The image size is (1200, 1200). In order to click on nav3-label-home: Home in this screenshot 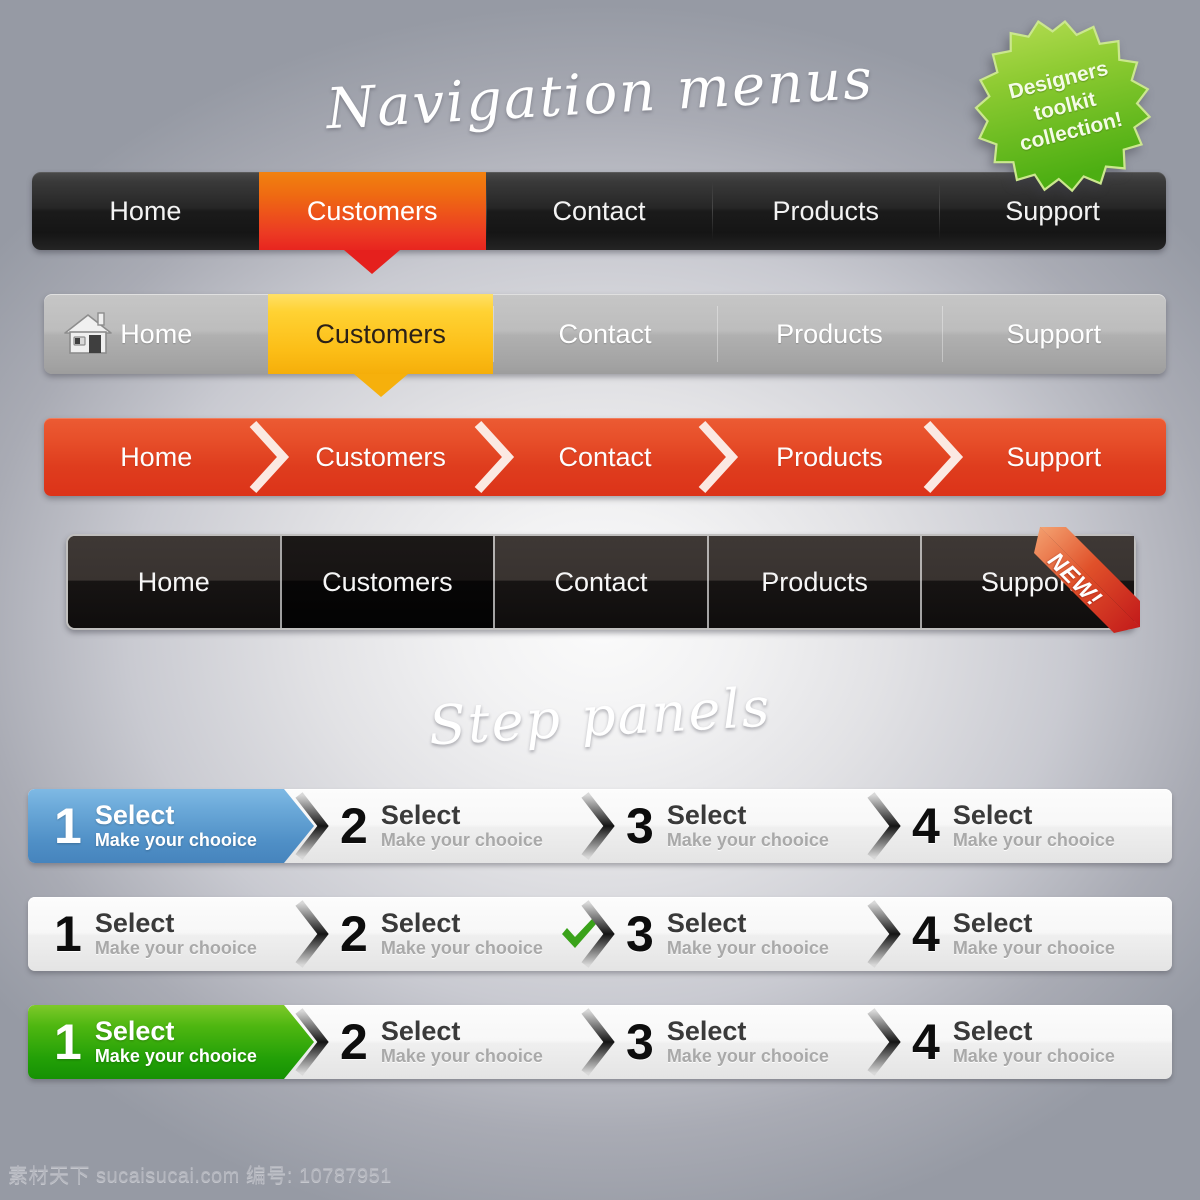, I will do `click(156, 456)`.